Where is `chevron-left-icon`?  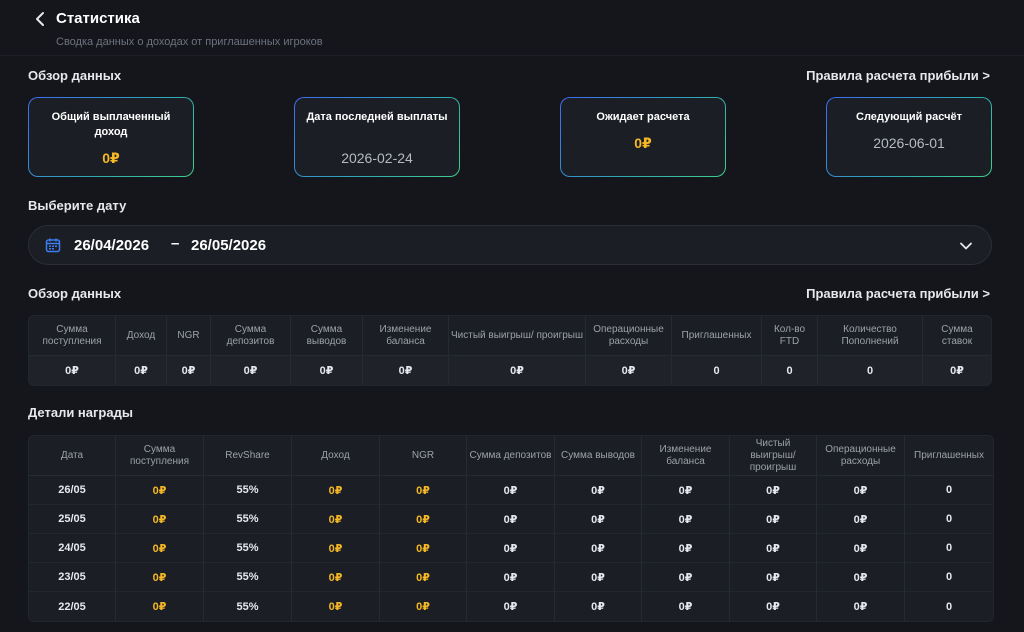
chevron-left-icon is located at coordinates (41, 19).